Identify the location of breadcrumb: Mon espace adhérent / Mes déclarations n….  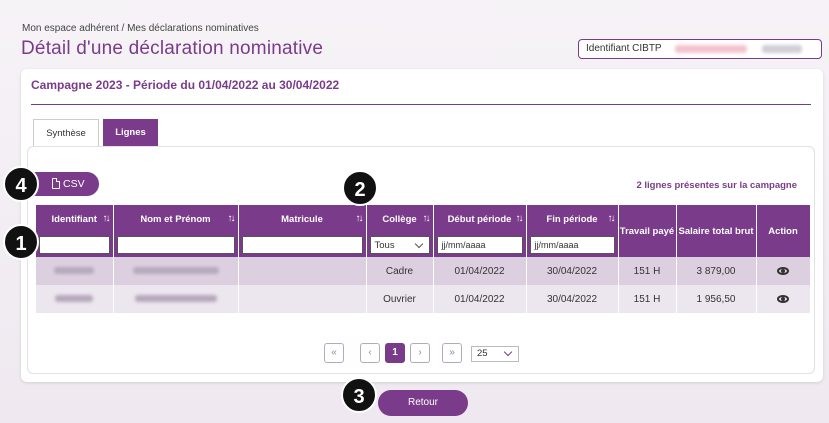
(140, 28).